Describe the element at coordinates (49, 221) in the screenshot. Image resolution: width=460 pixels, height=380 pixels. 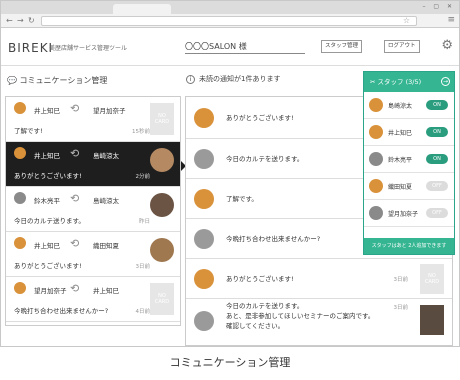
I see `thread-message: 今日のカルテ送ります。` at that location.